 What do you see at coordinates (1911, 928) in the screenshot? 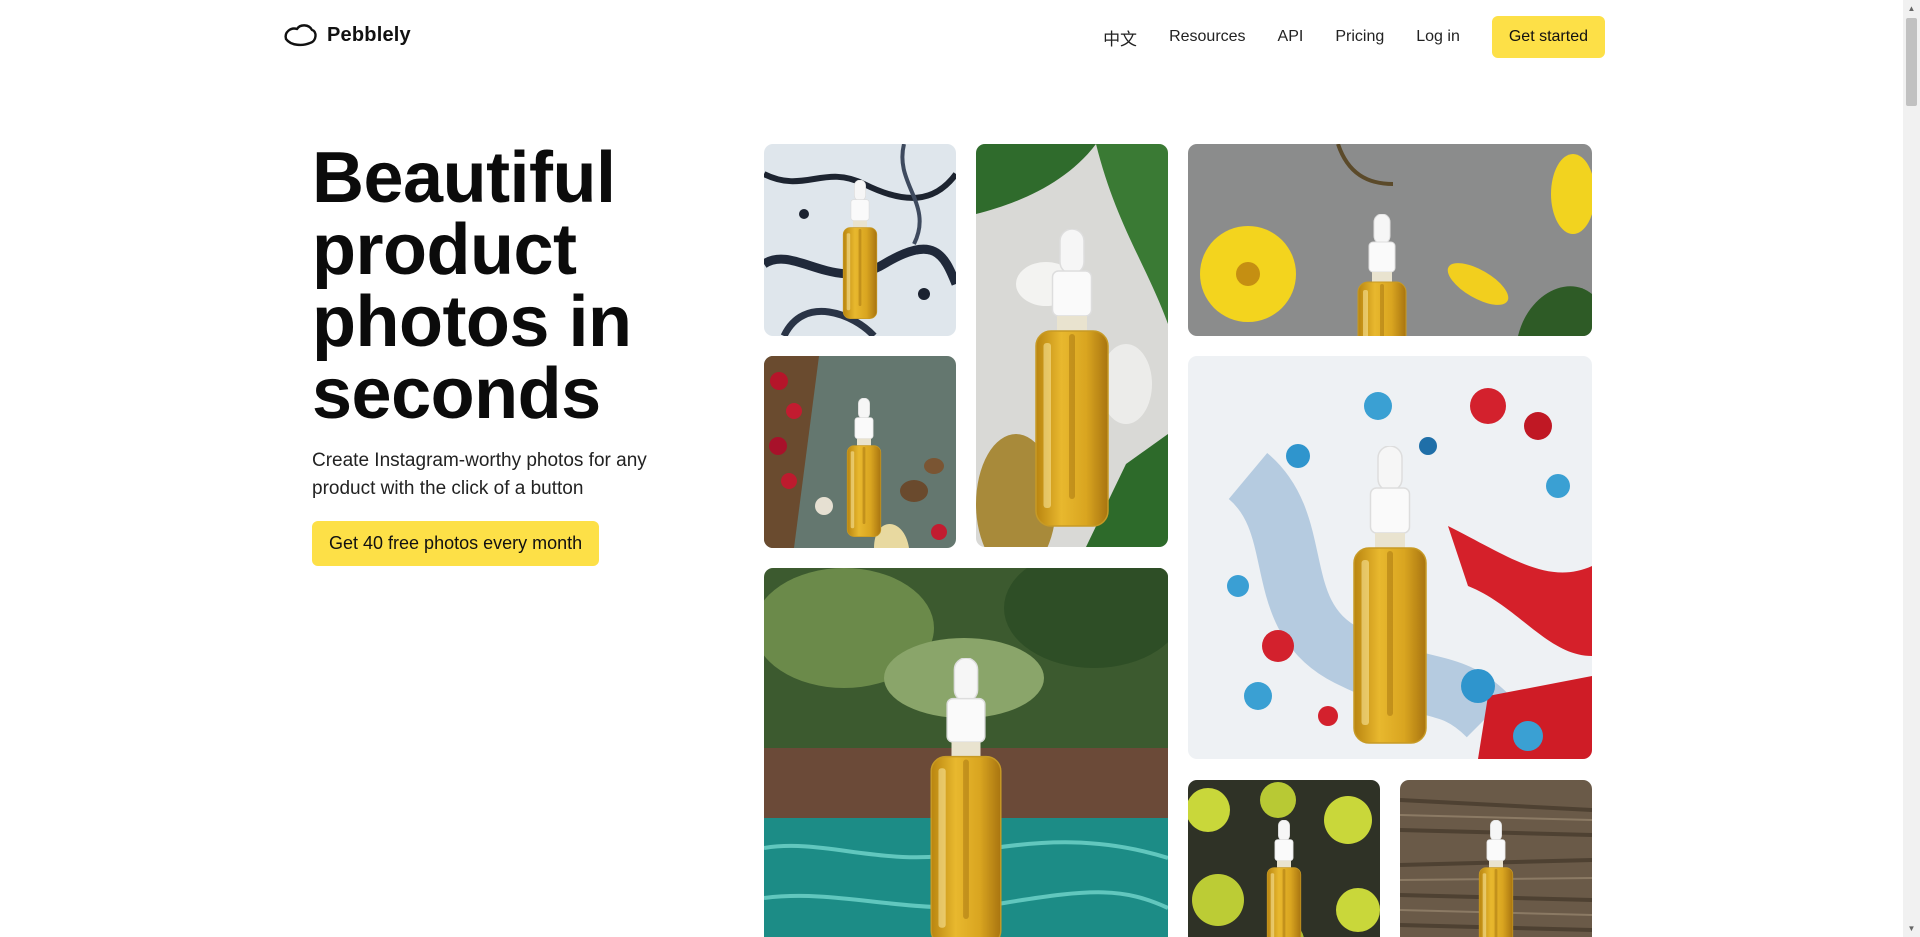
I see `scroll-down-arrow-icon: ▼` at bounding box center [1911, 928].